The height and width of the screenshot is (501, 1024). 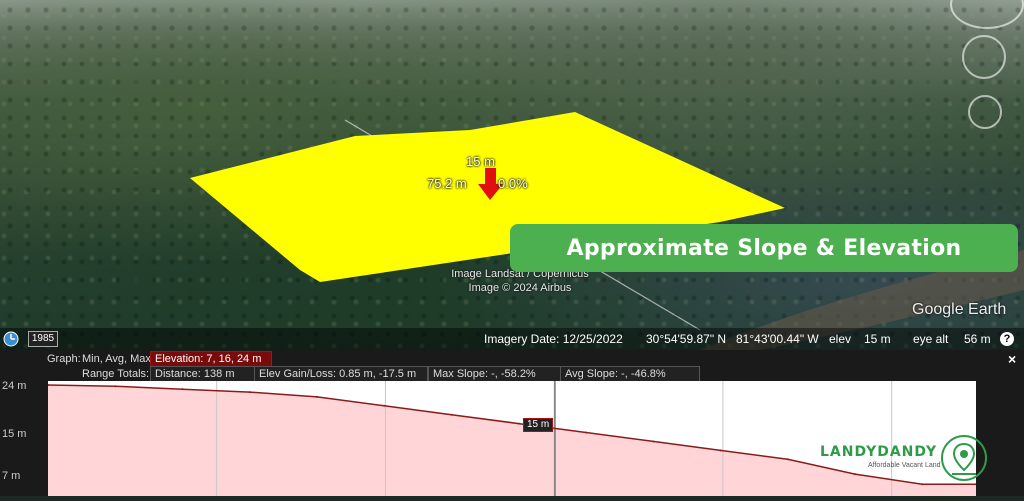 What do you see at coordinates (520, 288) in the screenshot?
I see `imagery-attribution-2: Image © 2024 Airbus` at bounding box center [520, 288].